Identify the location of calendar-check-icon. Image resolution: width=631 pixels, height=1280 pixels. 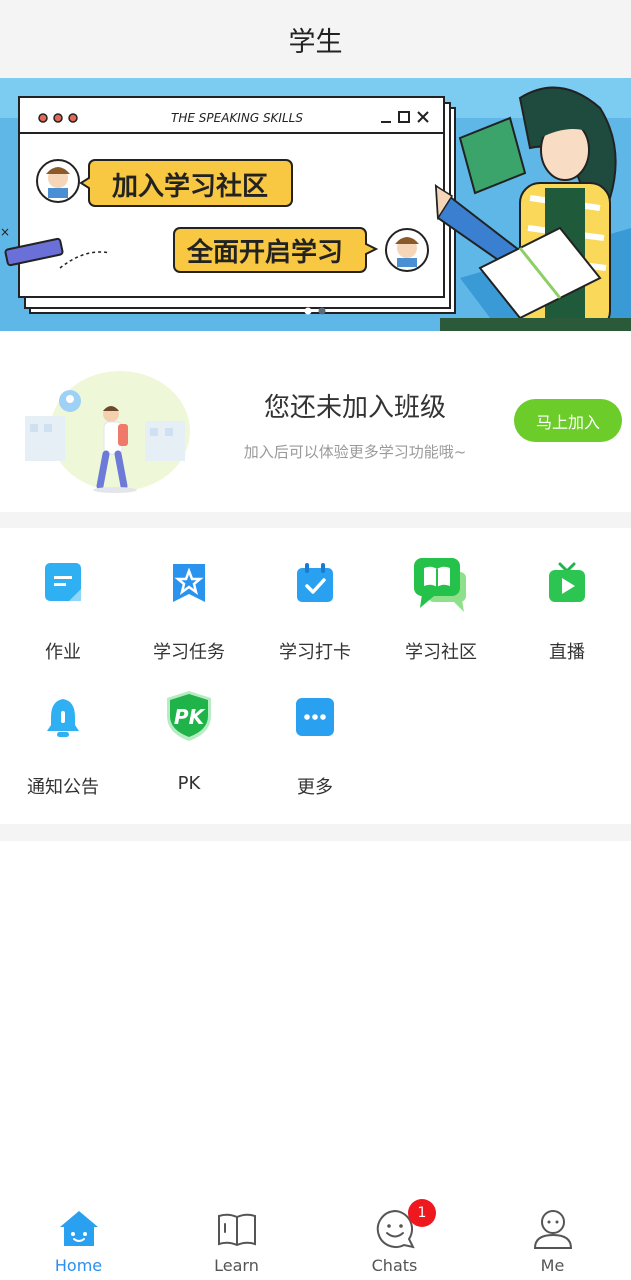
(315, 582).